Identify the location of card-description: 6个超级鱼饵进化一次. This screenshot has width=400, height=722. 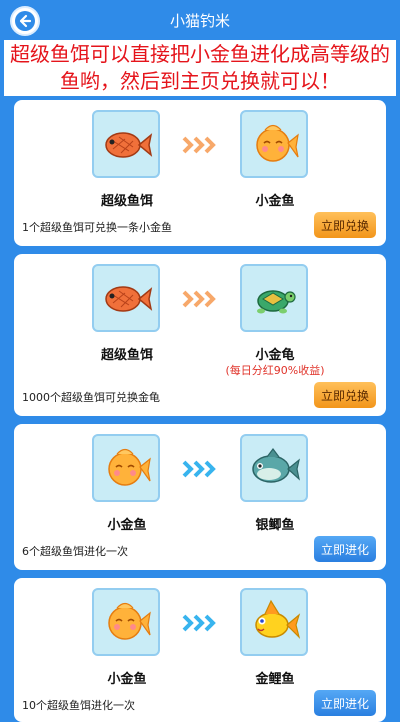
(75, 551).